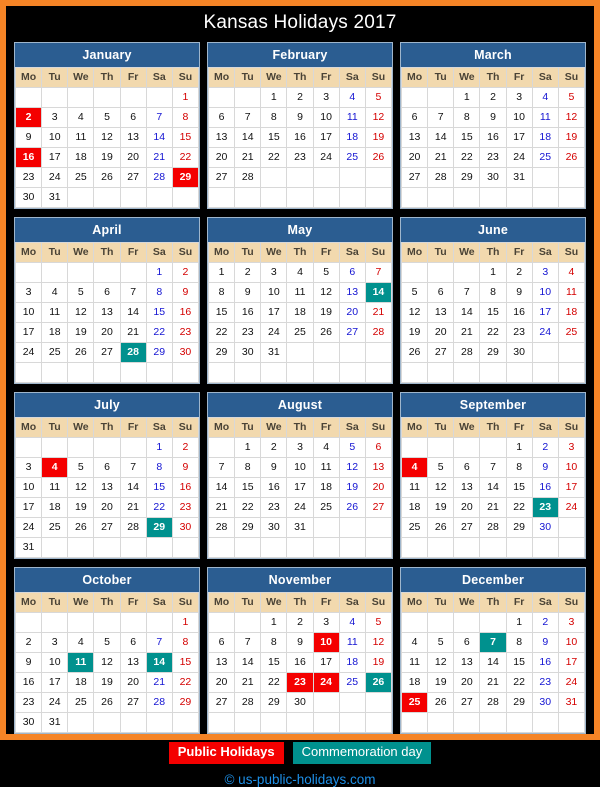 Image resolution: width=600 pixels, height=787 pixels. Describe the element at coordinates (467, 157) in the screenshot. I see `day-cell: 22` at that location.